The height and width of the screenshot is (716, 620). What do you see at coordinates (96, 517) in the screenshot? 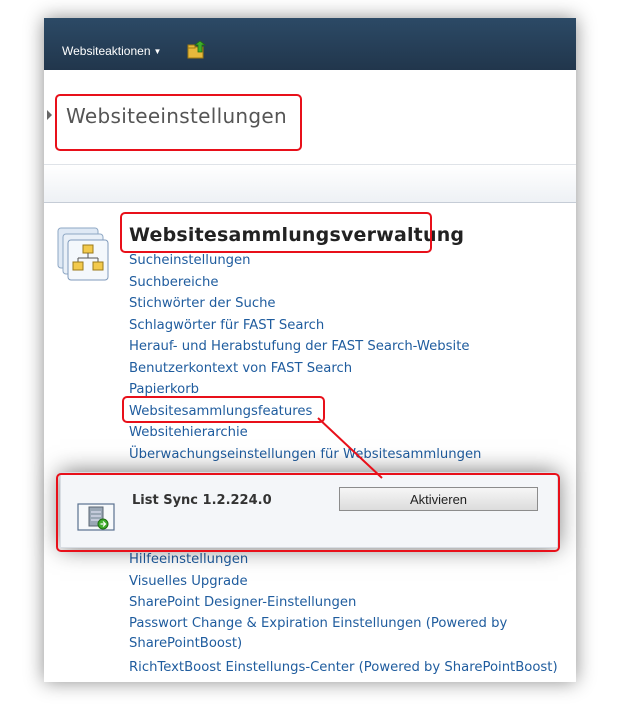
I see `feature-icon` at bounding box center [96, 517].